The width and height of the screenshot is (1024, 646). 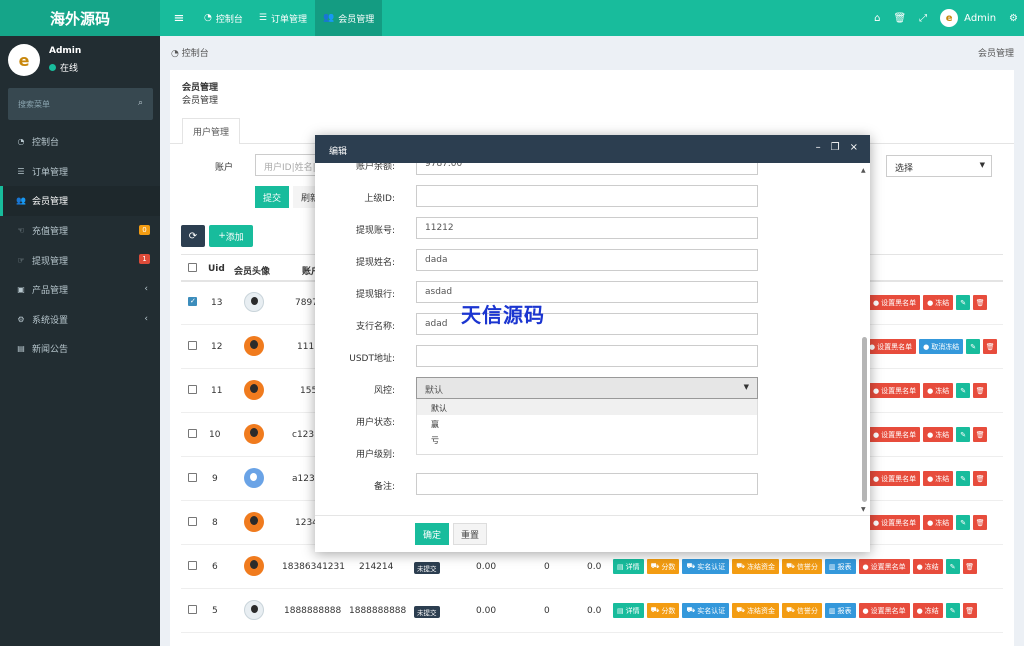 What do you see at coordinates (80, 290) in the screenshot?
I see `sidebar-item-products: ▣ 产品管理 ‹` at bounding box center [80, 290].